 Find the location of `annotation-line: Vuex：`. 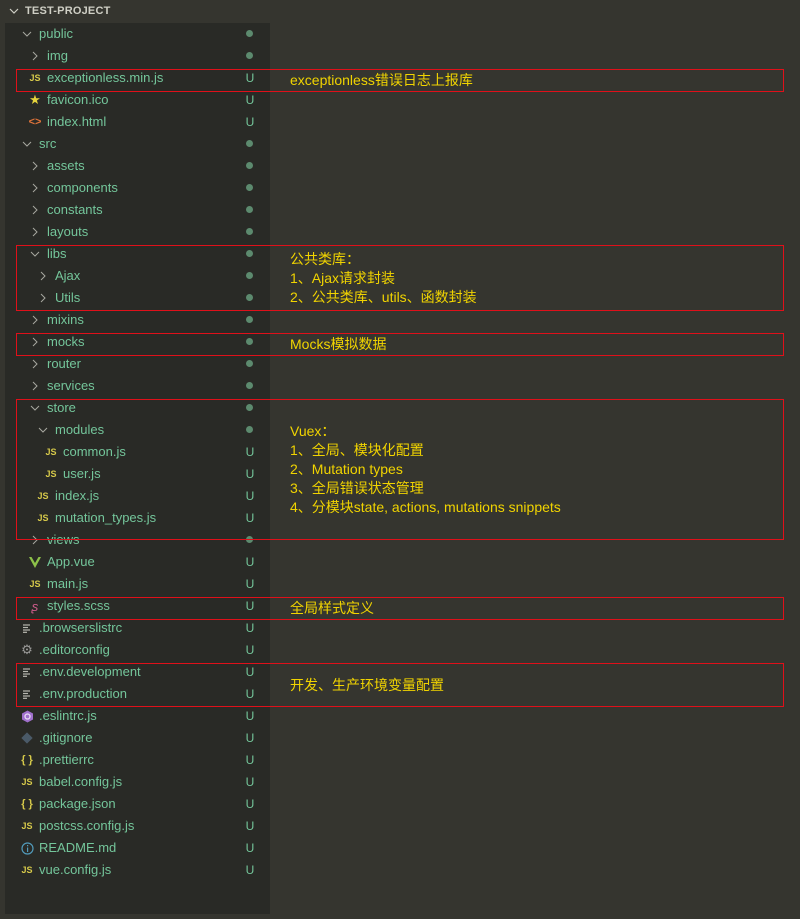

annotation-line: Vuex： is located at coordinates (313, 431).